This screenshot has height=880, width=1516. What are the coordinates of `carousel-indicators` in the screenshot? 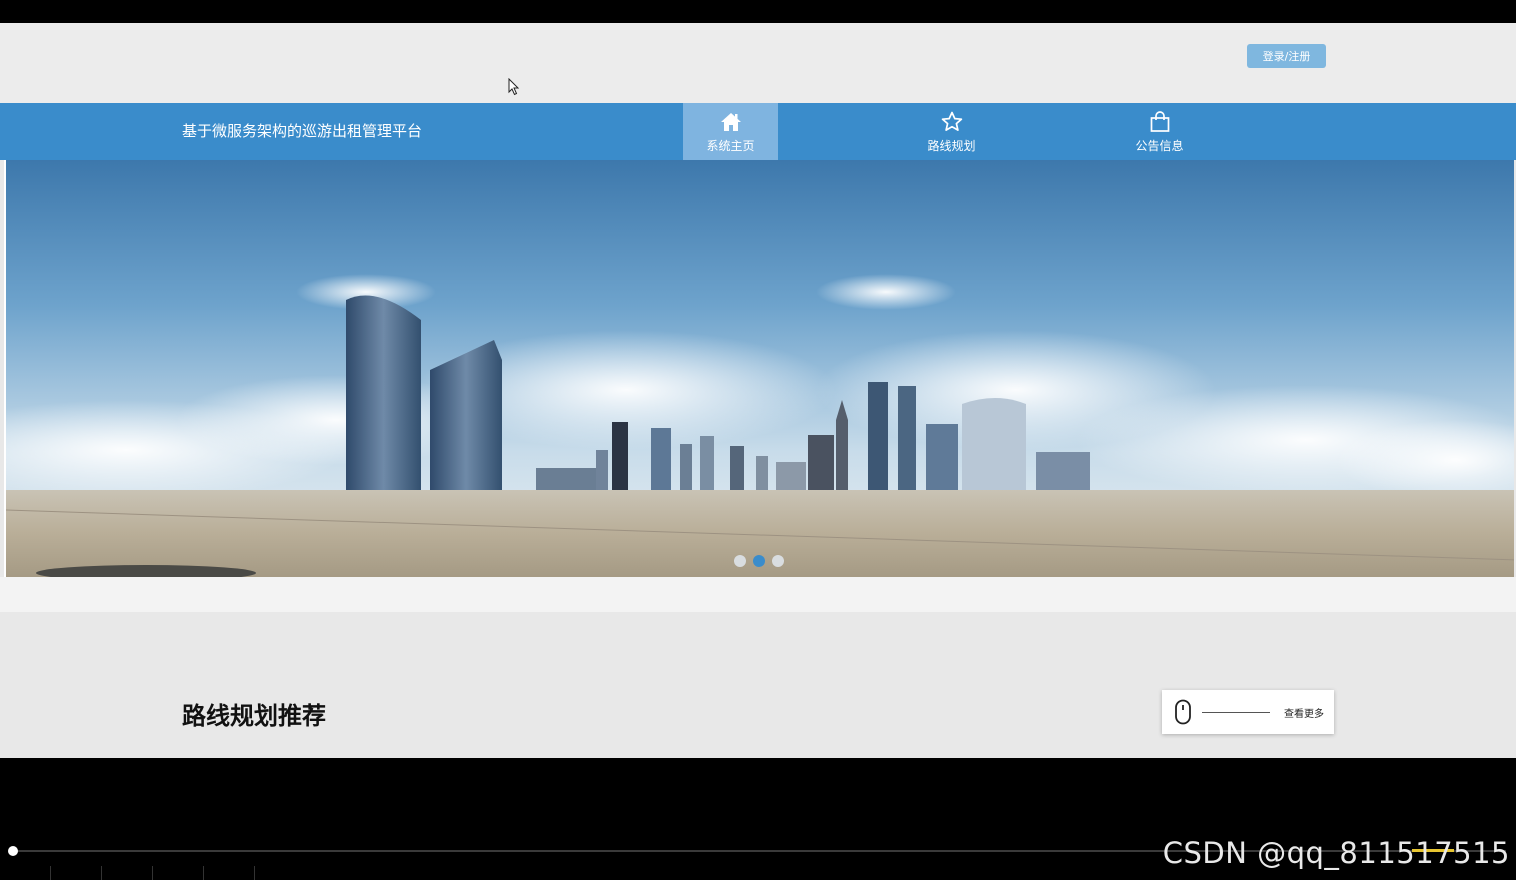 It's located at (759, 561).